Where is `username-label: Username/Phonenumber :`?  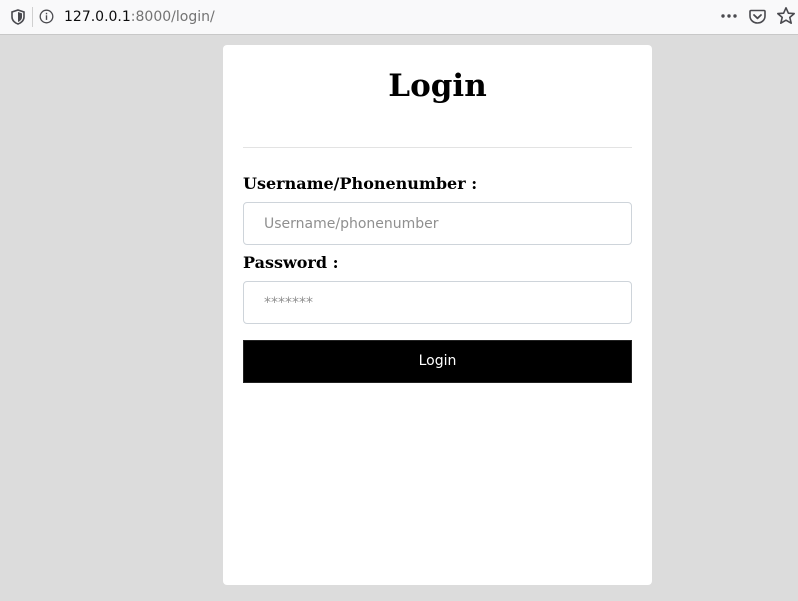 username-label: Username/Phonenumber : is located at coordinates (360, 183).